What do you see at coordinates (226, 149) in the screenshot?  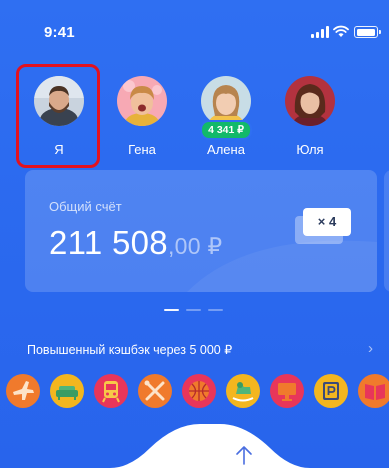 I see `person-name: Алена` at bounding box center [226, 149].